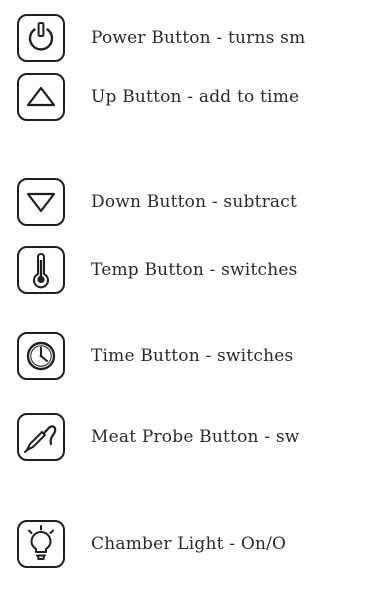 This screenshot has height=600, width=367. I want to click on time-button-icon-frame, so click(41, 356).